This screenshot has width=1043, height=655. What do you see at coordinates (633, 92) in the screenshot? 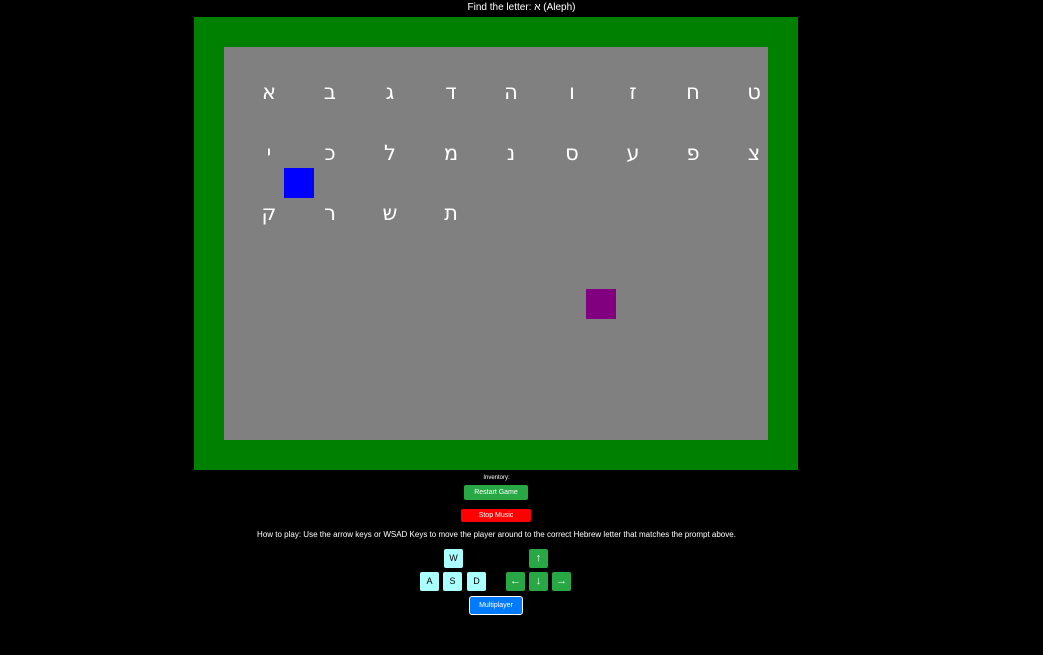
I see `hebrew-letter: ז` at bounding box center [633, 92].